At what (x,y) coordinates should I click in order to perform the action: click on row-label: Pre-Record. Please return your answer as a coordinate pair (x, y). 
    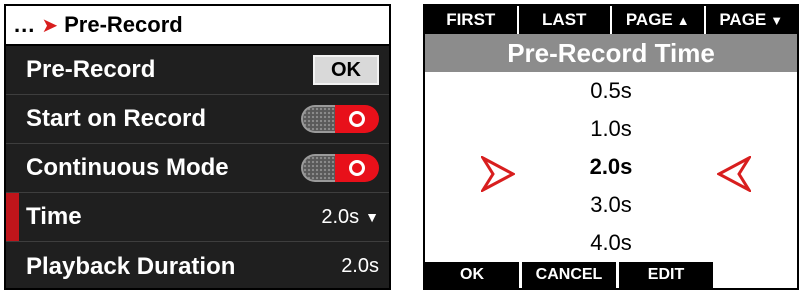
    Looking at the image, I should click on (91, 69).